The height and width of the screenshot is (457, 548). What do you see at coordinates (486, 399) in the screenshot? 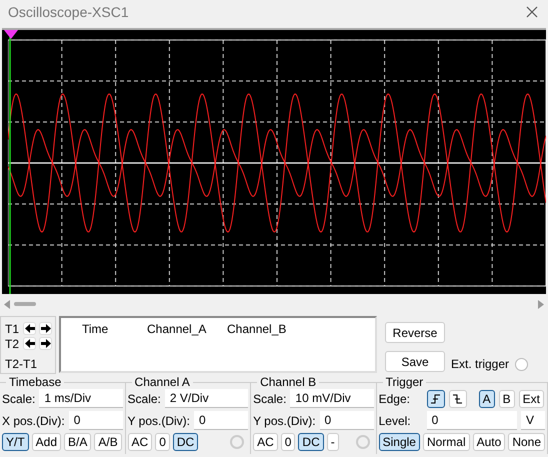
I see `source-button: A` at bounding box center [486, 399].